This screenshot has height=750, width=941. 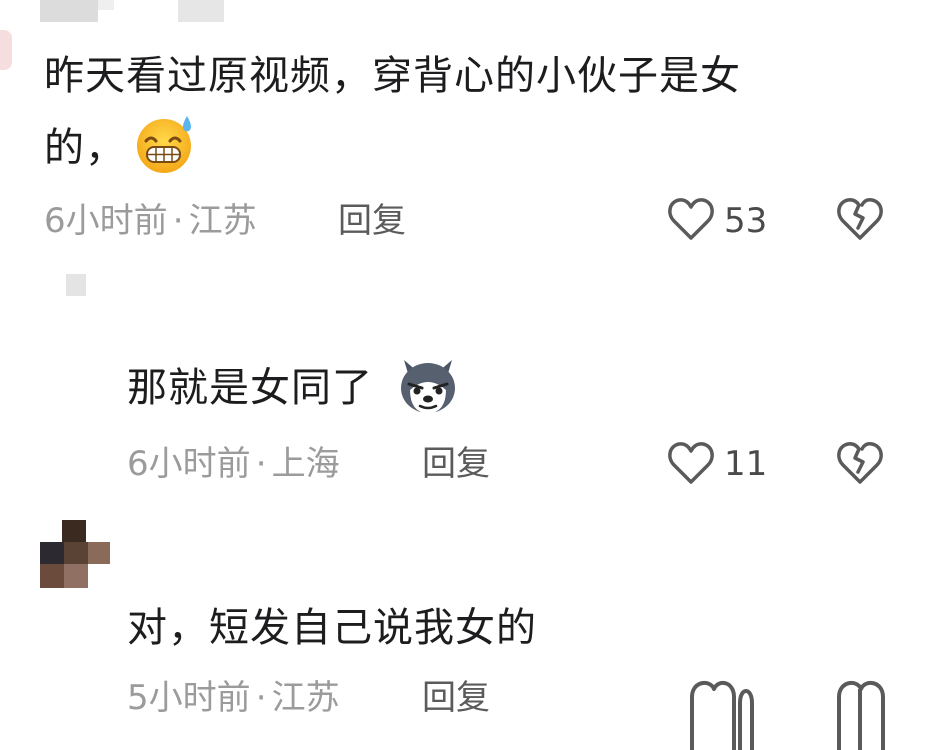 I want to click on comment-text-line: 昨天看过原视频，穿背心的小伙子是女, so click(x=392, y=76).